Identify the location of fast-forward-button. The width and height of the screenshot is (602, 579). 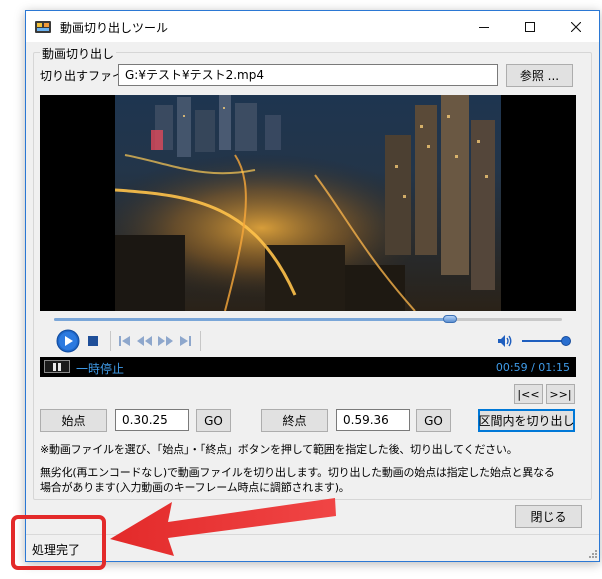
(165, 341).